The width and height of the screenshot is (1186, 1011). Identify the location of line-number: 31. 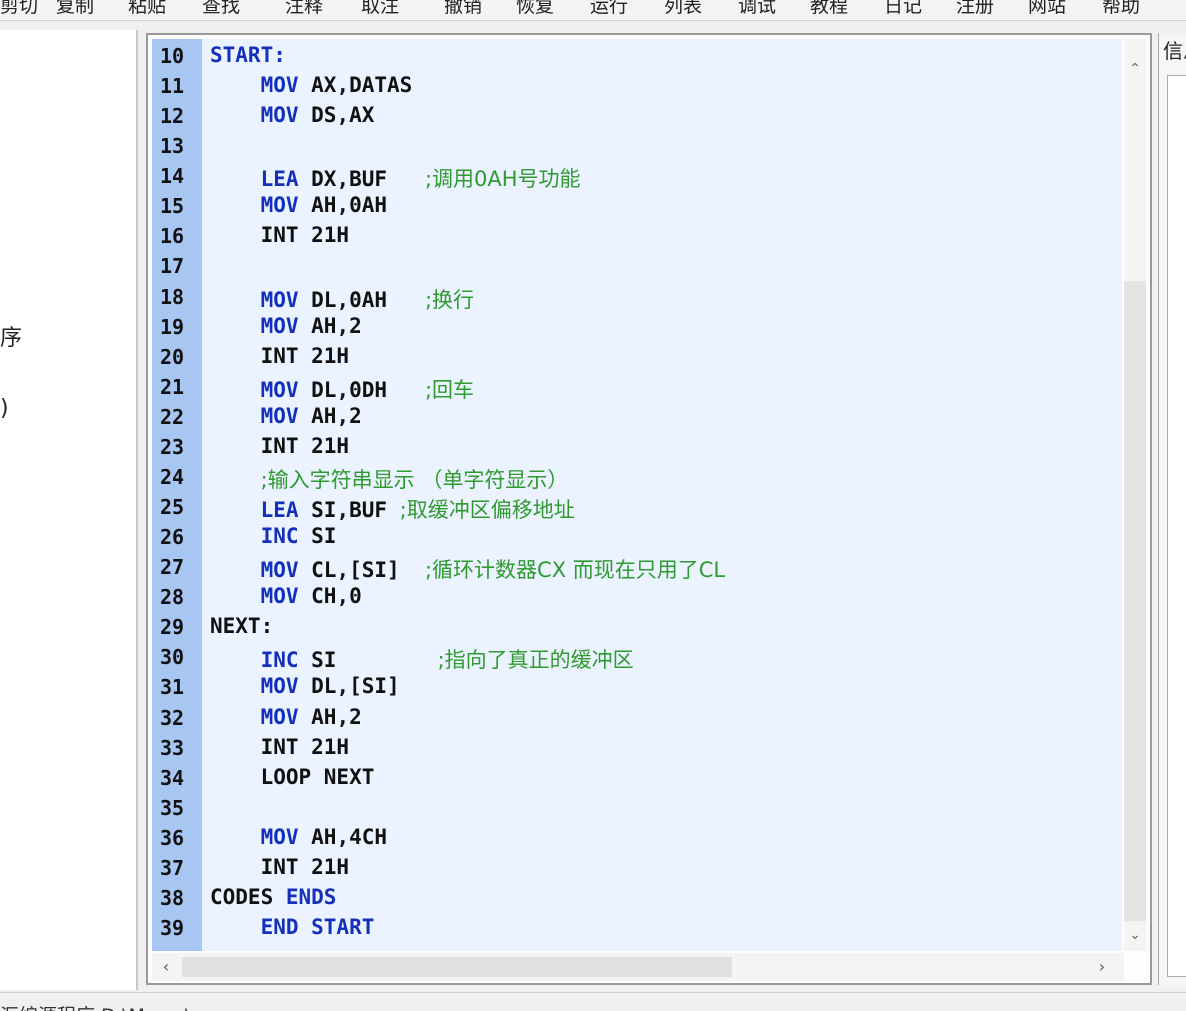
(172, 687).